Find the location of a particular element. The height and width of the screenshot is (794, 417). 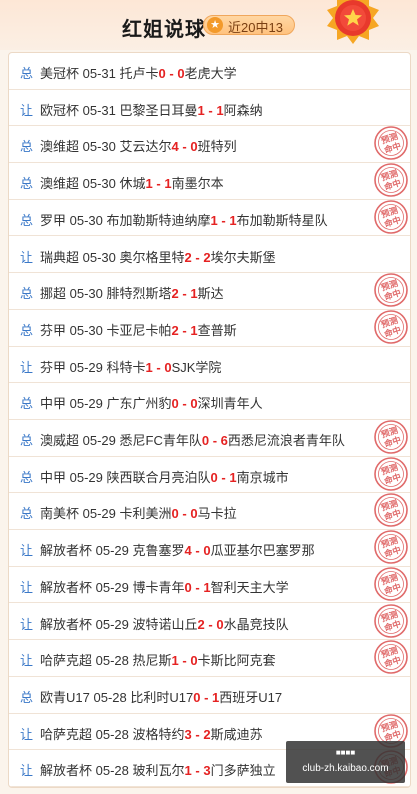

match-info: 欧青U17 05-28 比利时U170 - 1西班牙U17 is located at coordinates (161, 697).